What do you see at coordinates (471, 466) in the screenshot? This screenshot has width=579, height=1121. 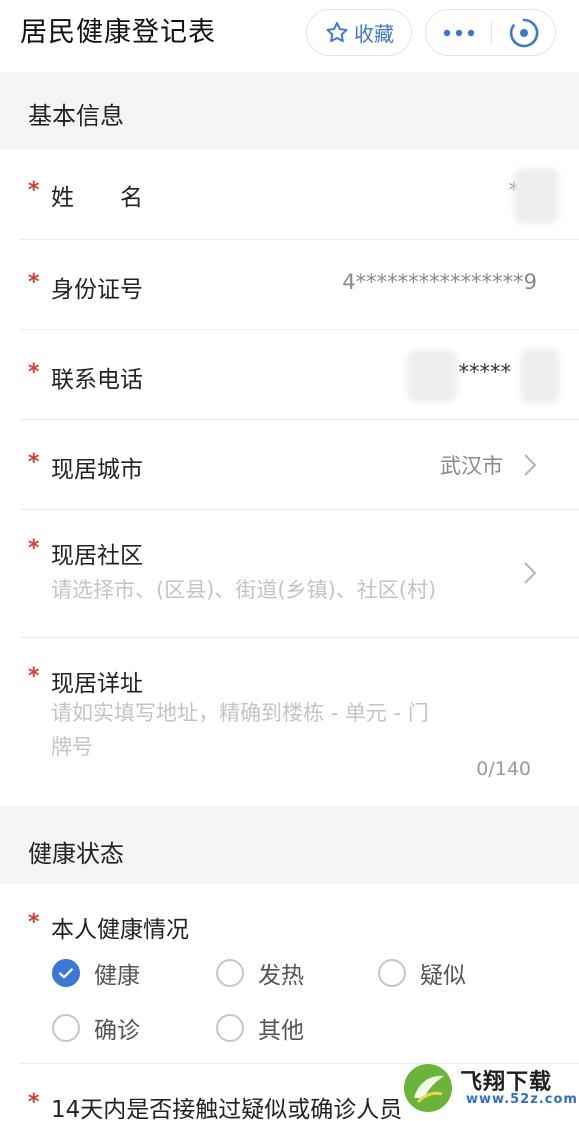 I see `city-value: 武汉市` at bounding box center [471, 466].